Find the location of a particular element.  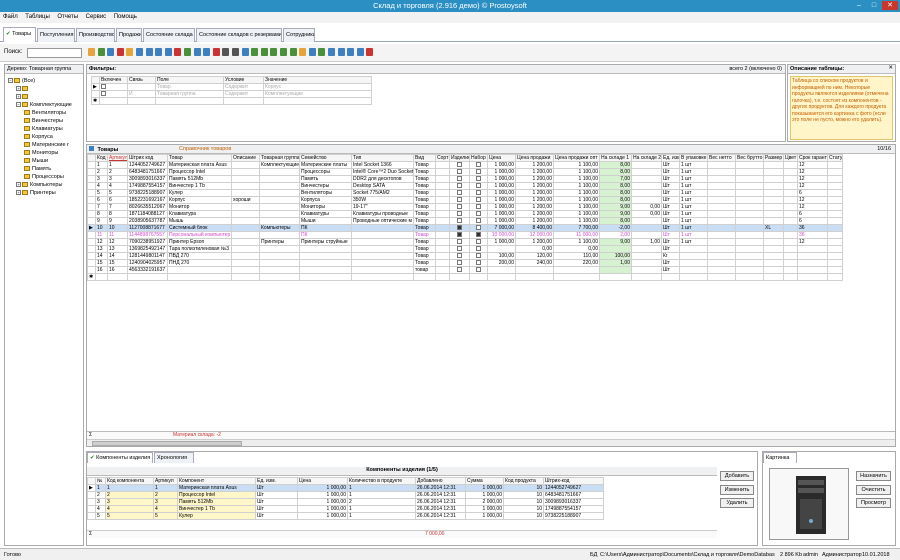

table-cell: 100,00 is located at coordinates (615, 256).